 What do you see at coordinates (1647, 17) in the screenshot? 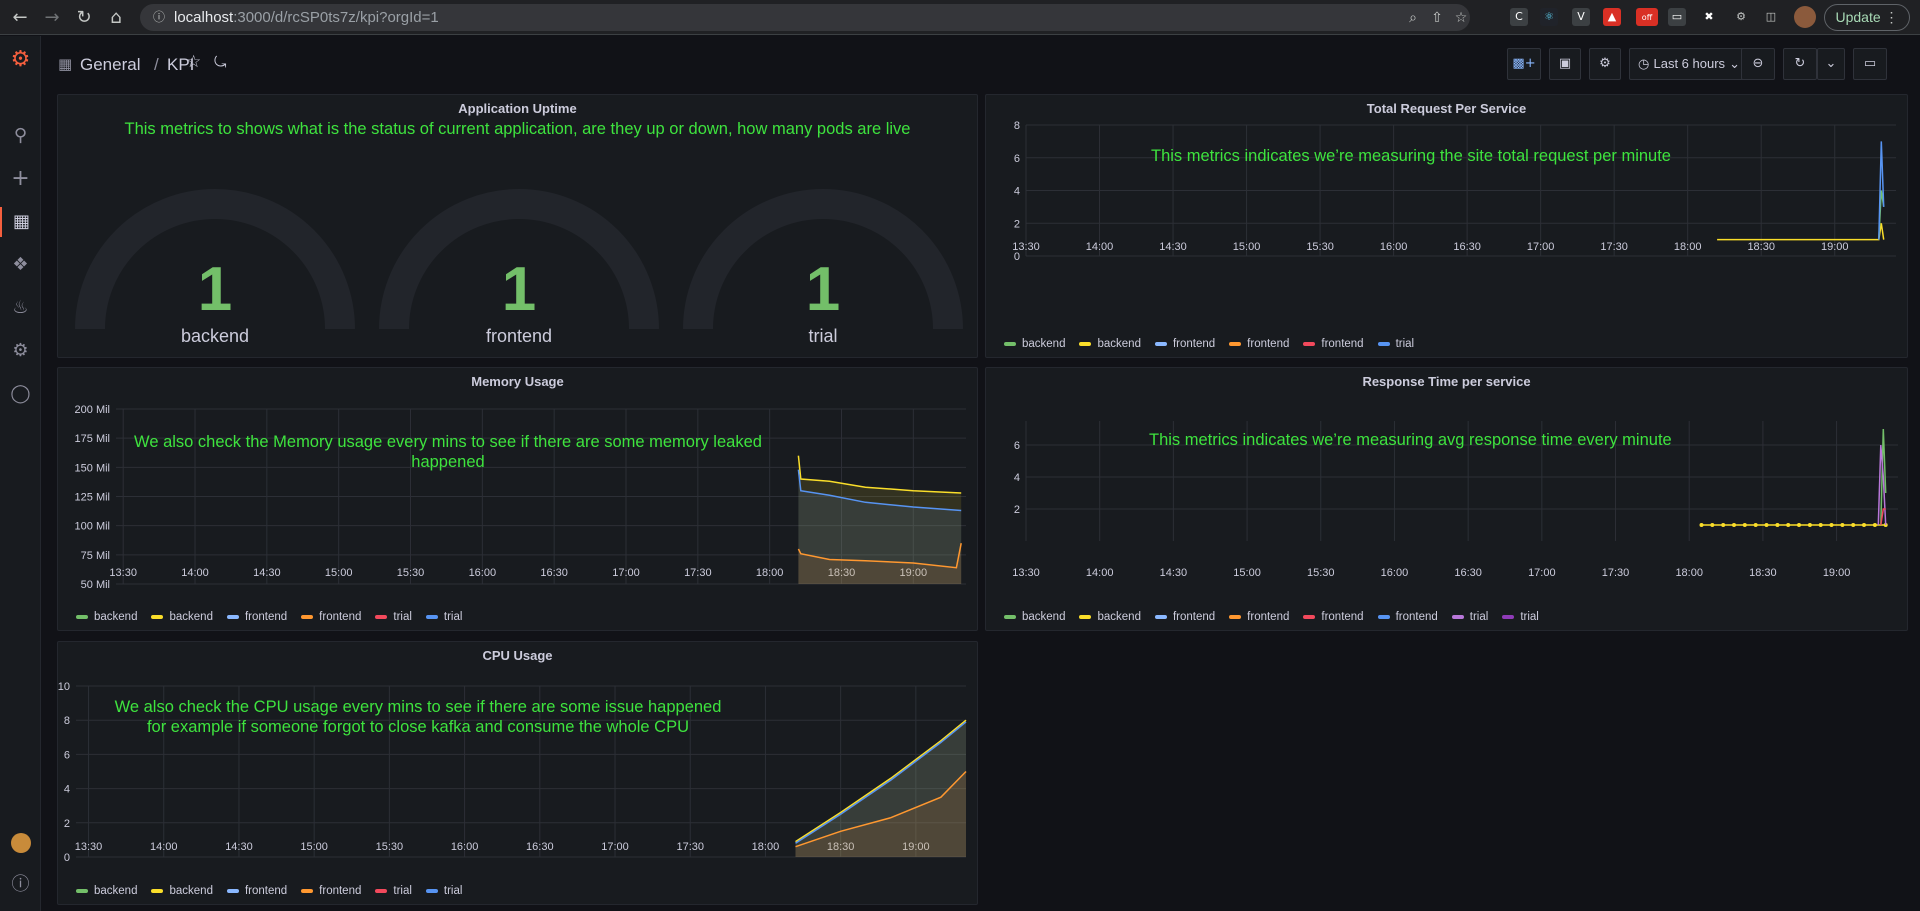
I see `extension-off-icon: off` at bounding box center [1647, 17].